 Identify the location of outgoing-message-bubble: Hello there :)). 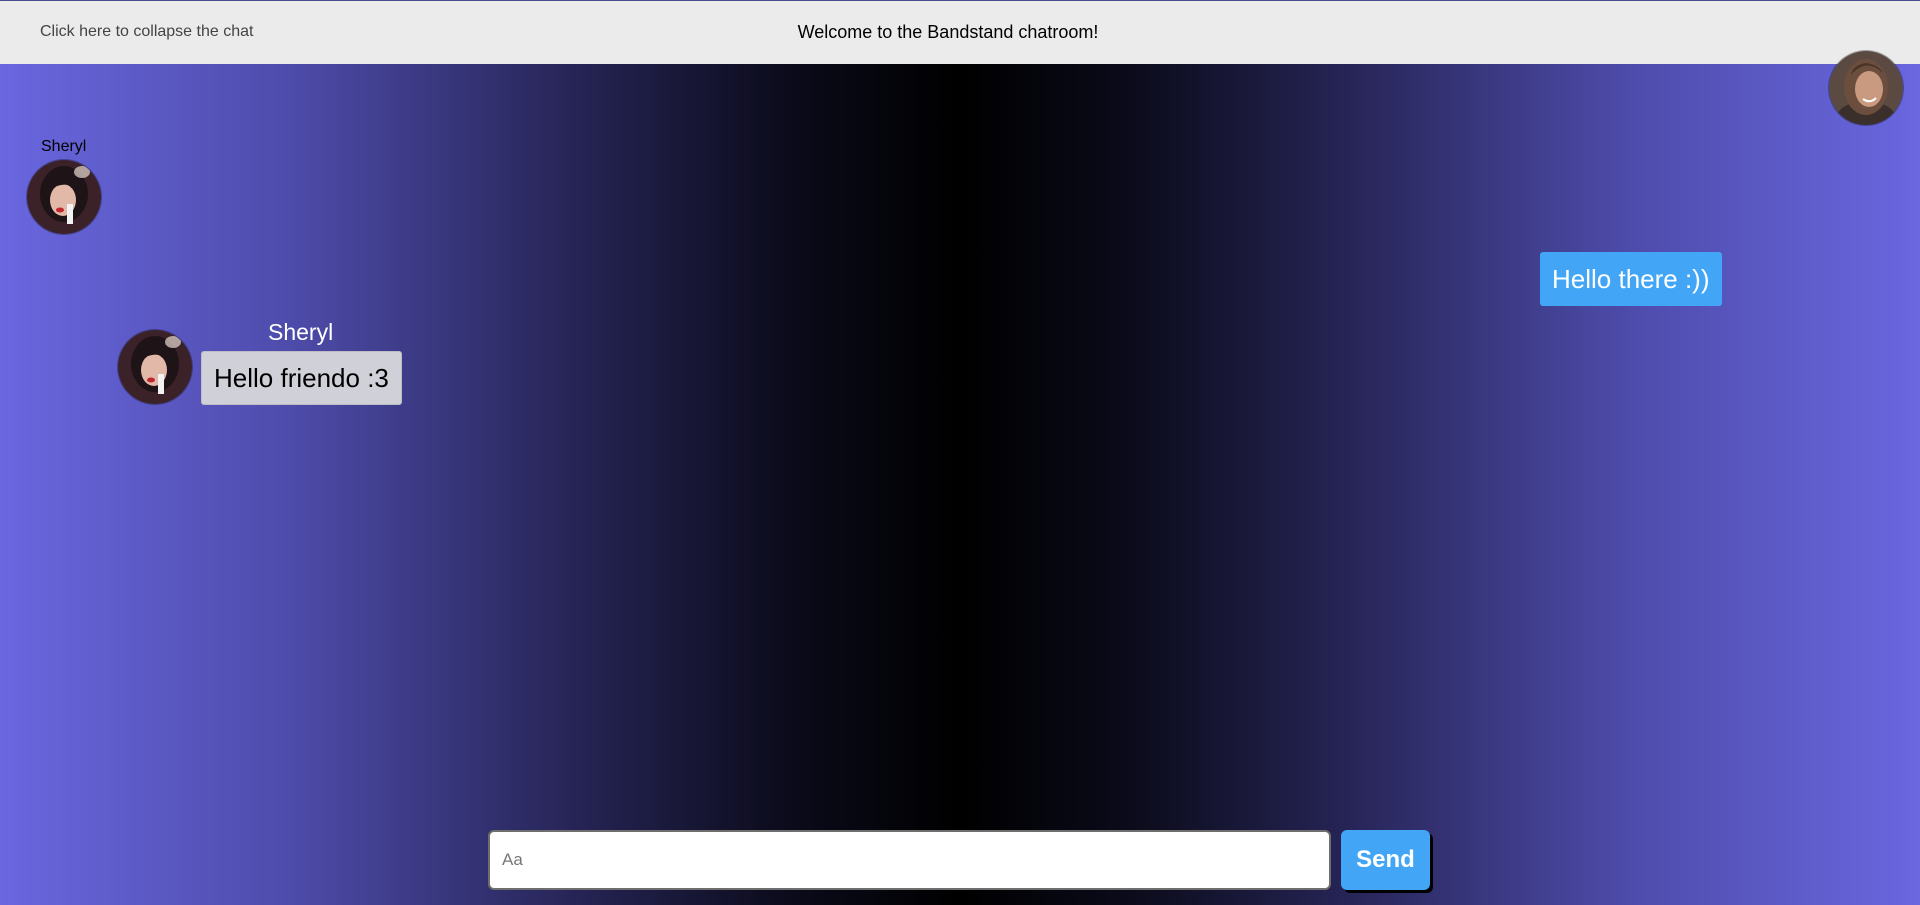
(1631, 279).